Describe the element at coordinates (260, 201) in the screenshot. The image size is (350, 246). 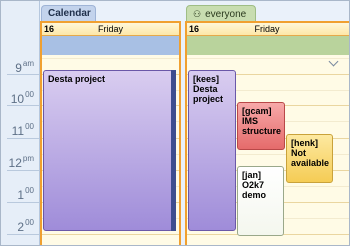
I see `appointment-jan-o2k7-demo: [jan] O2k7 demo` at that location.